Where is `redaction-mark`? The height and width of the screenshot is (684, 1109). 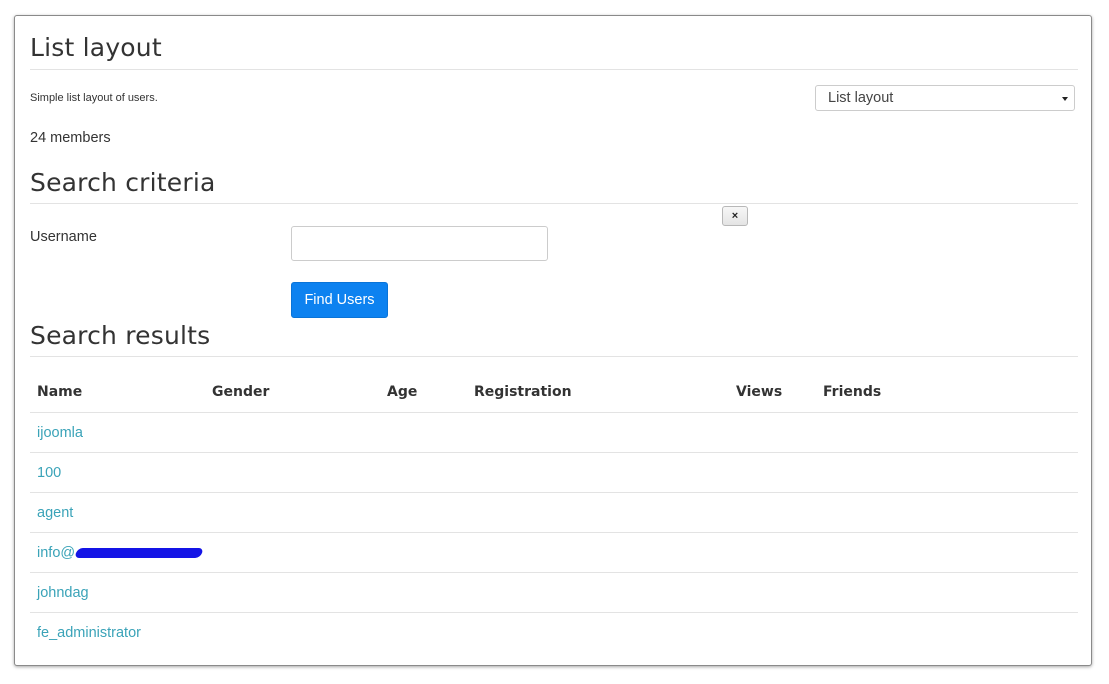
redaction-mark is located at coordinates (139, 552).